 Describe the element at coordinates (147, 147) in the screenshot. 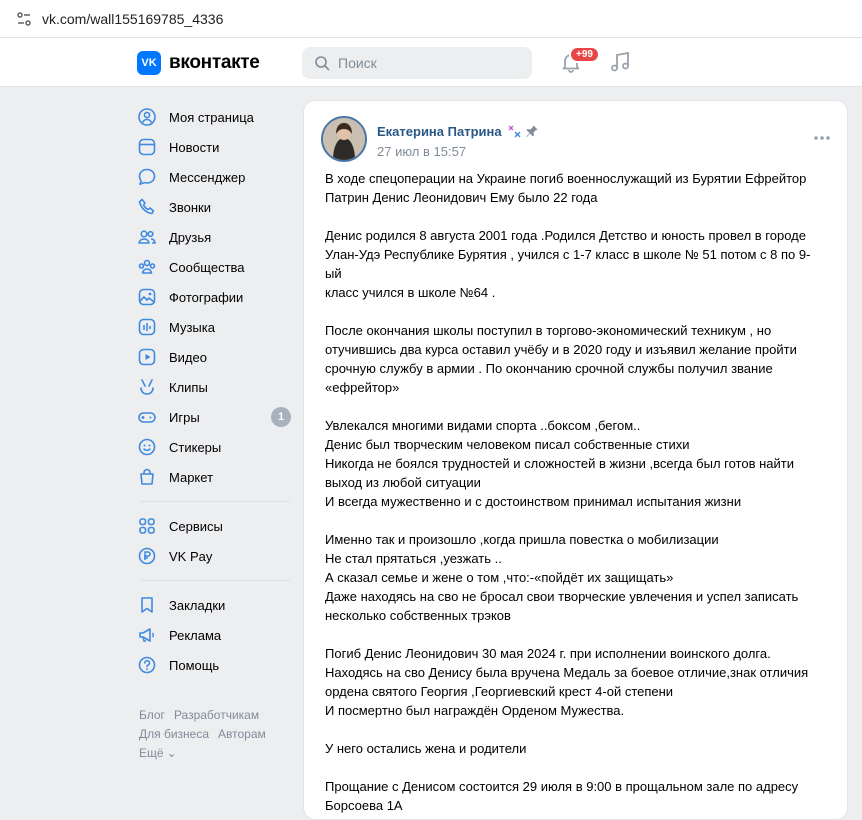

I see `news-icon` at that location.